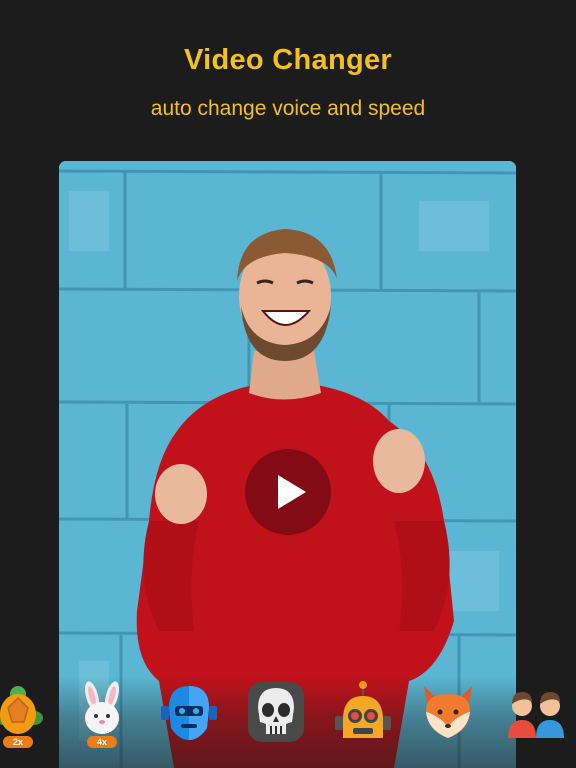 The image size is (576, 768). Describe the element at coordinates (18, 742) in the screenshot. I see `speed-badge-2x: 2x` at that location.